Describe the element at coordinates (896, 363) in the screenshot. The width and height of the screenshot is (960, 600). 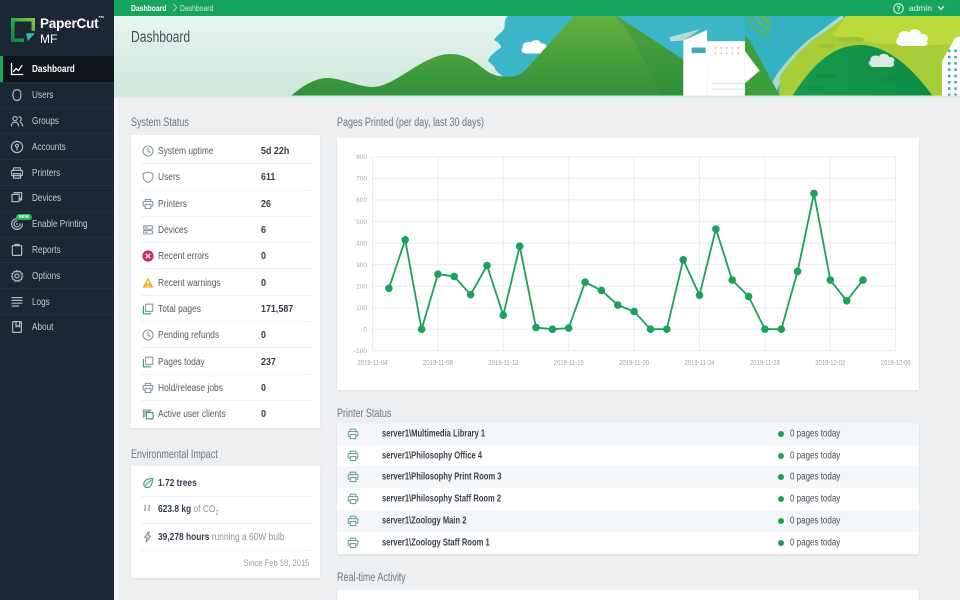
I see `svg-text: 2019-12-06` at that location.